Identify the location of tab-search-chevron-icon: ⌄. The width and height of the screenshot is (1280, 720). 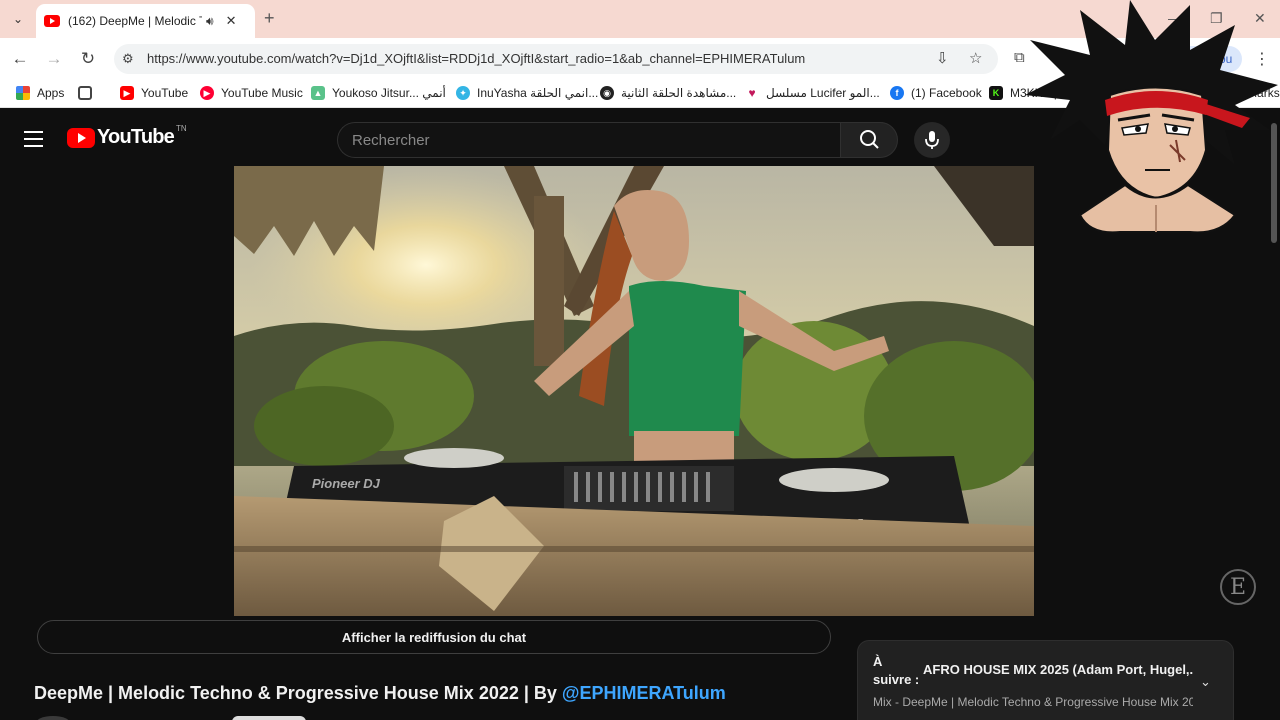
(18, 19).